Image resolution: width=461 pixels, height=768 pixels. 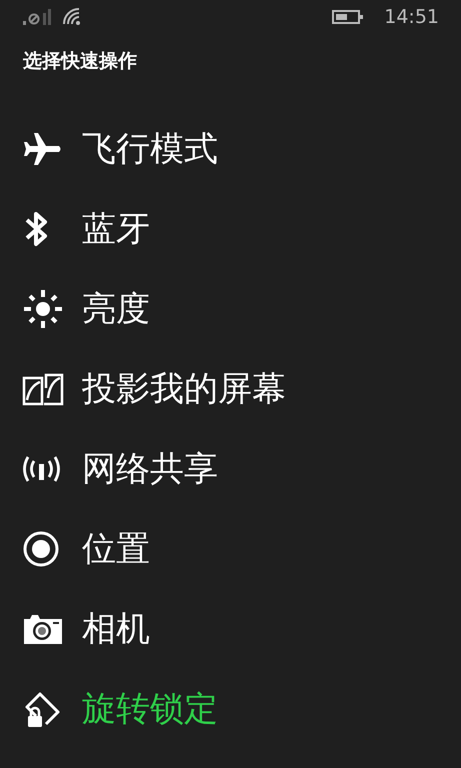 What do you see at coordinates (43, 309) in the screenshot?
I see `sun-icon` at bounding box center [43, 309].